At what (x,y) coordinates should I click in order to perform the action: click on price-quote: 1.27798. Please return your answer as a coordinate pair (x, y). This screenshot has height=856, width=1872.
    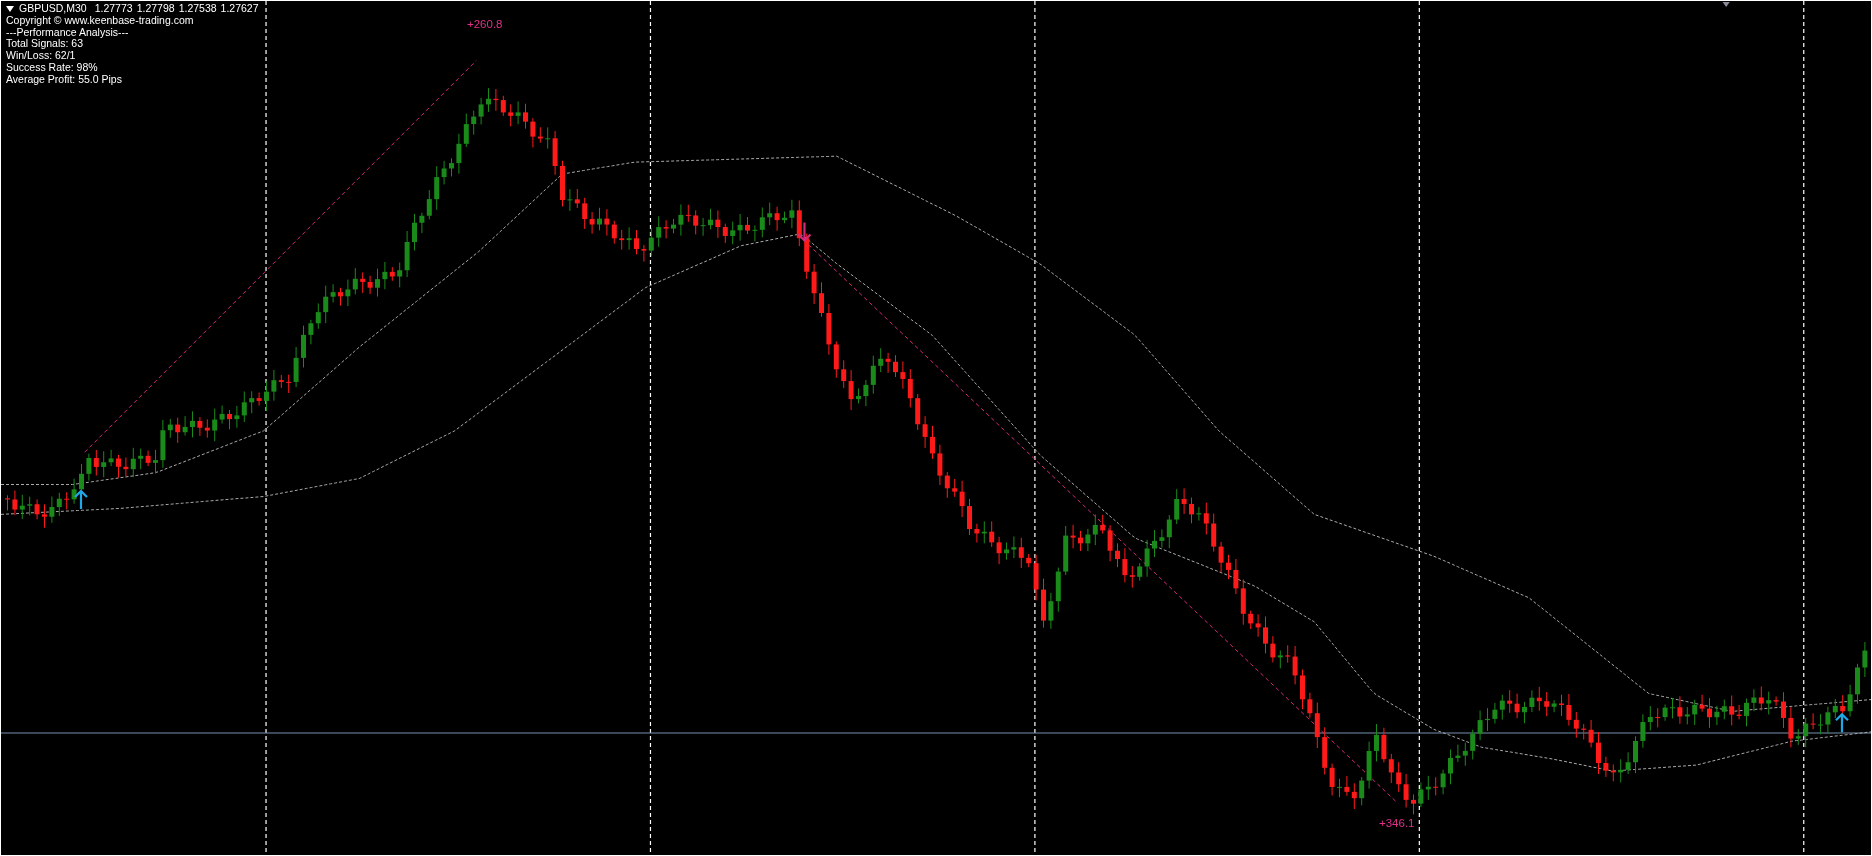
    Looking at the image, I should click on (155, 9).